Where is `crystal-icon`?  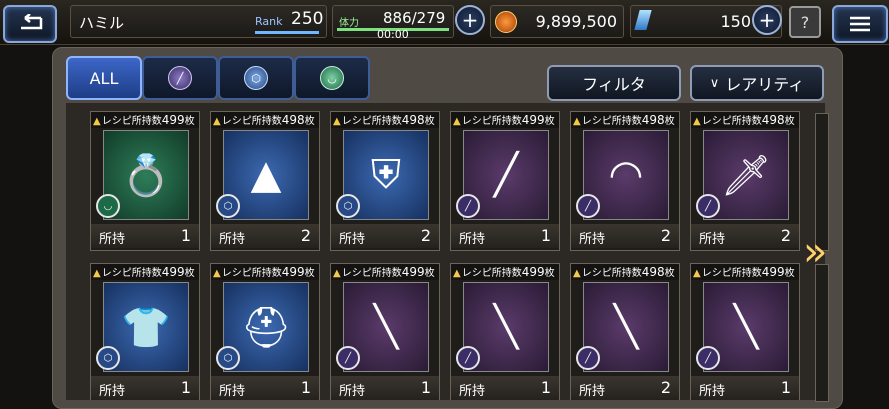 crystal-icon is located at coordinates (643, 20).